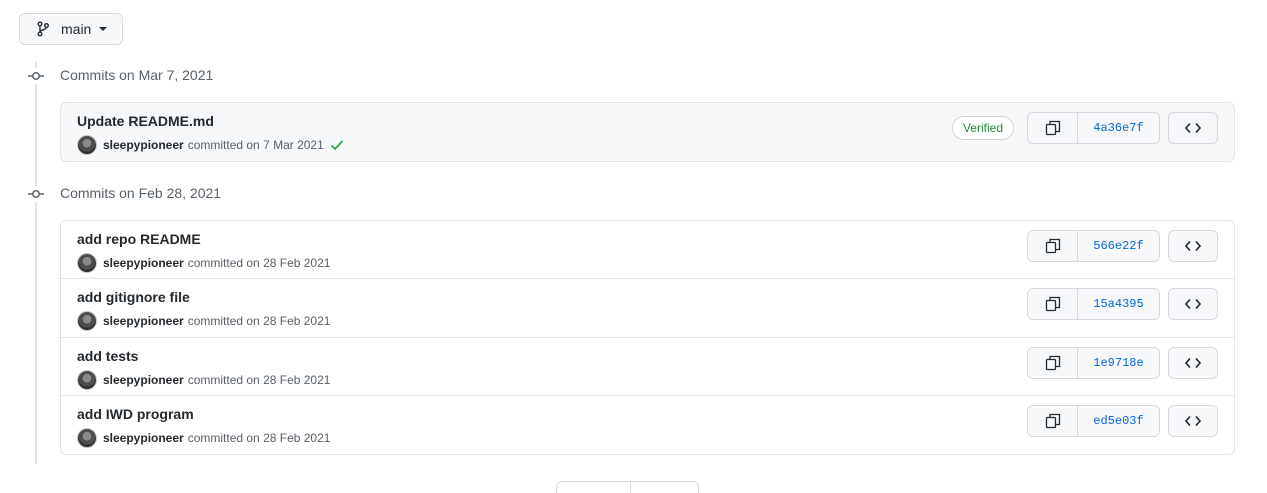 The width and height of the screenshot is (1267, 493). I want to click on commit-date: committed on 7 Mar 2021, so click(255, 145).